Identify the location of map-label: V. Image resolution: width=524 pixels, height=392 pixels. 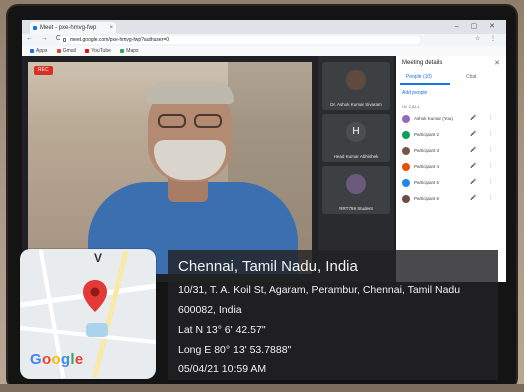
(98, 258).